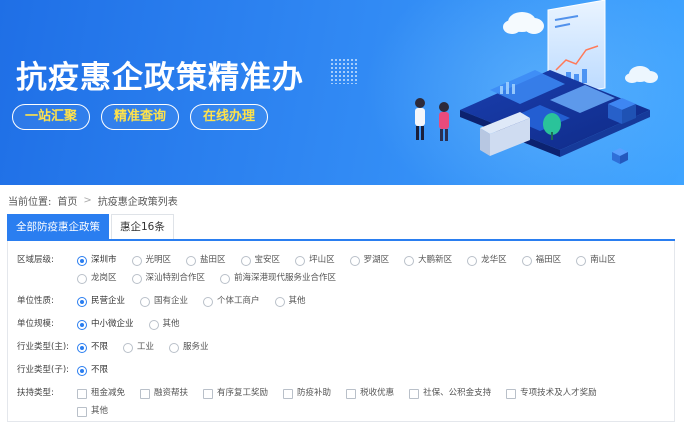 Image resolution: width=684 pixels, height=426 pixels. What do you see at coordinates (541, 260) in the screenshot?
I see `radio-option: 福田区` at bounding box center [541, 260].